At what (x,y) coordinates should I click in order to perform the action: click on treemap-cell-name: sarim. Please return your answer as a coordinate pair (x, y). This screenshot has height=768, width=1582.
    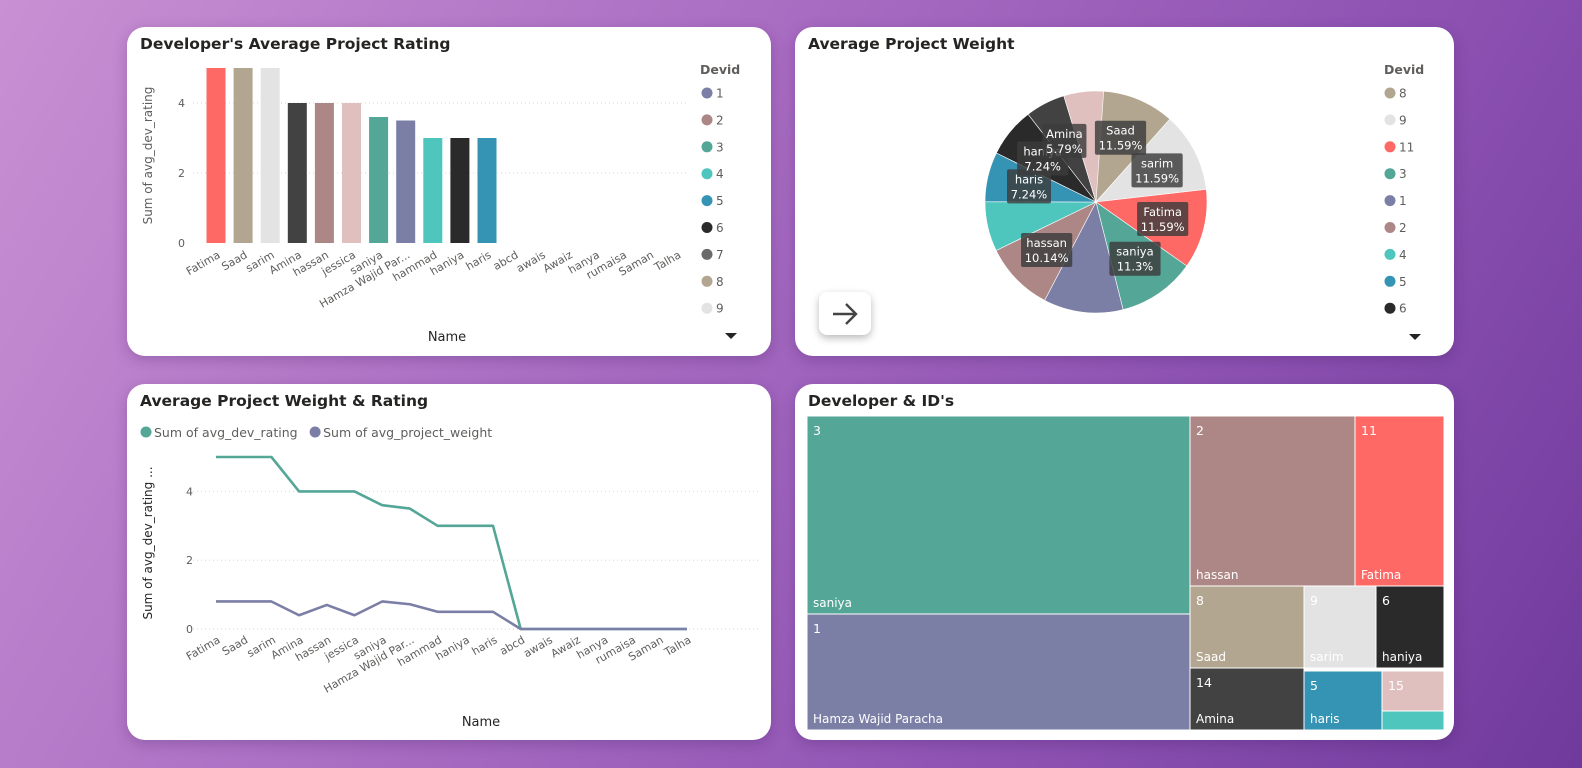
    Looking at the image, I should click on (1327, 657).